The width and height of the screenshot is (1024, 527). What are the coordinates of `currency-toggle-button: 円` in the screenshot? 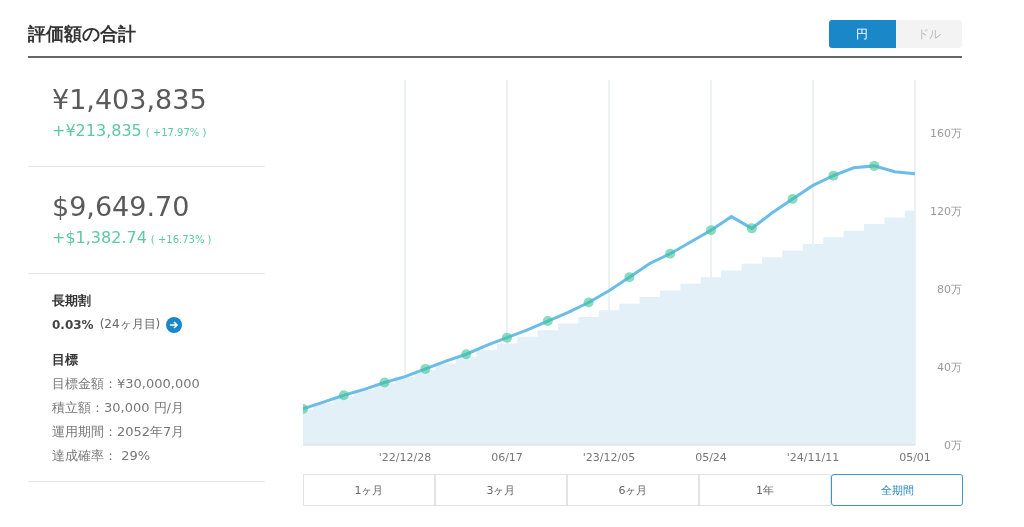 It's located at (862, 34).